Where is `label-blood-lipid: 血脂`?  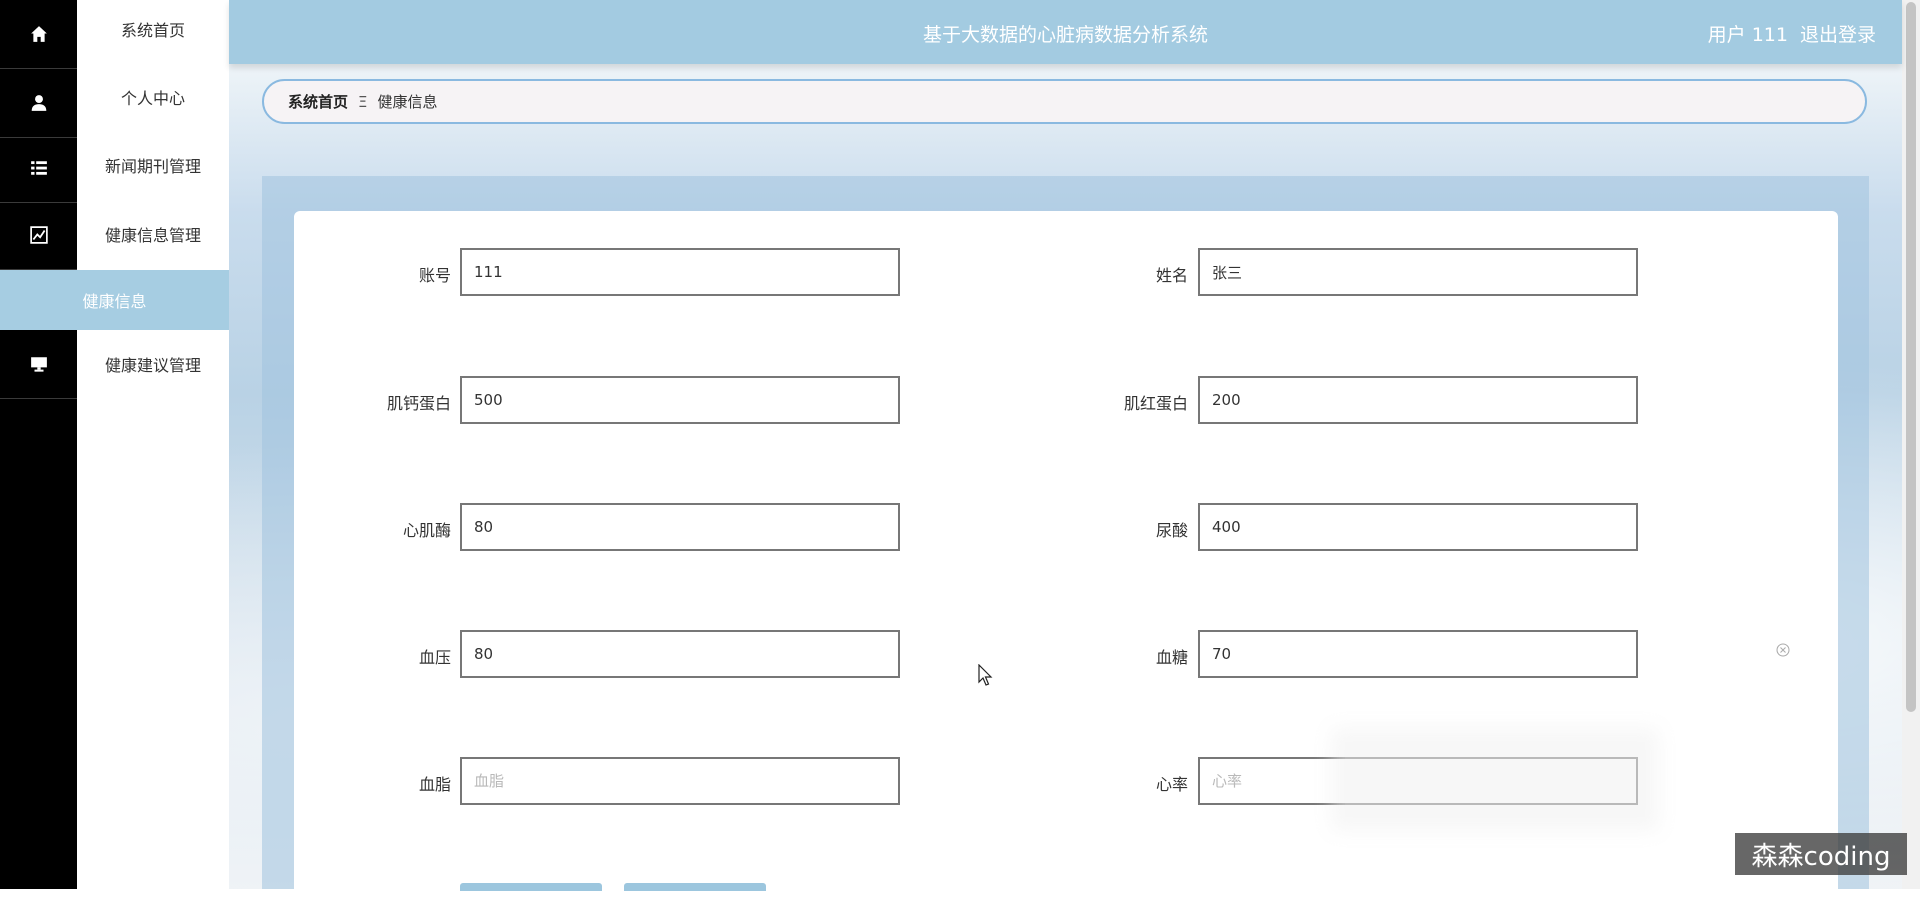 label-blood-lipid: 血脂 is located at coordinates (434, 784).